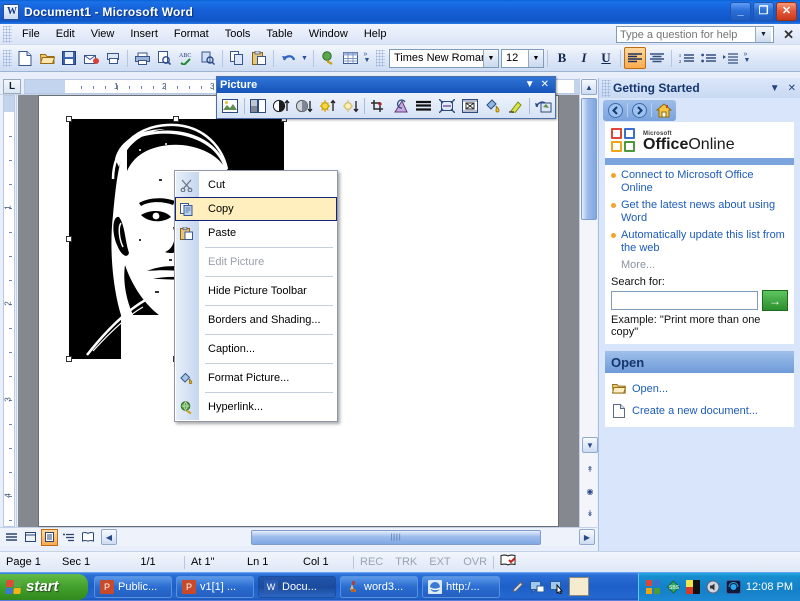 This screenshot has height=601, width=800. What do you see at coordinates (590, 513) in the screenshot?
I see `next-page-button: ↡` at bounding box center [590, 513].